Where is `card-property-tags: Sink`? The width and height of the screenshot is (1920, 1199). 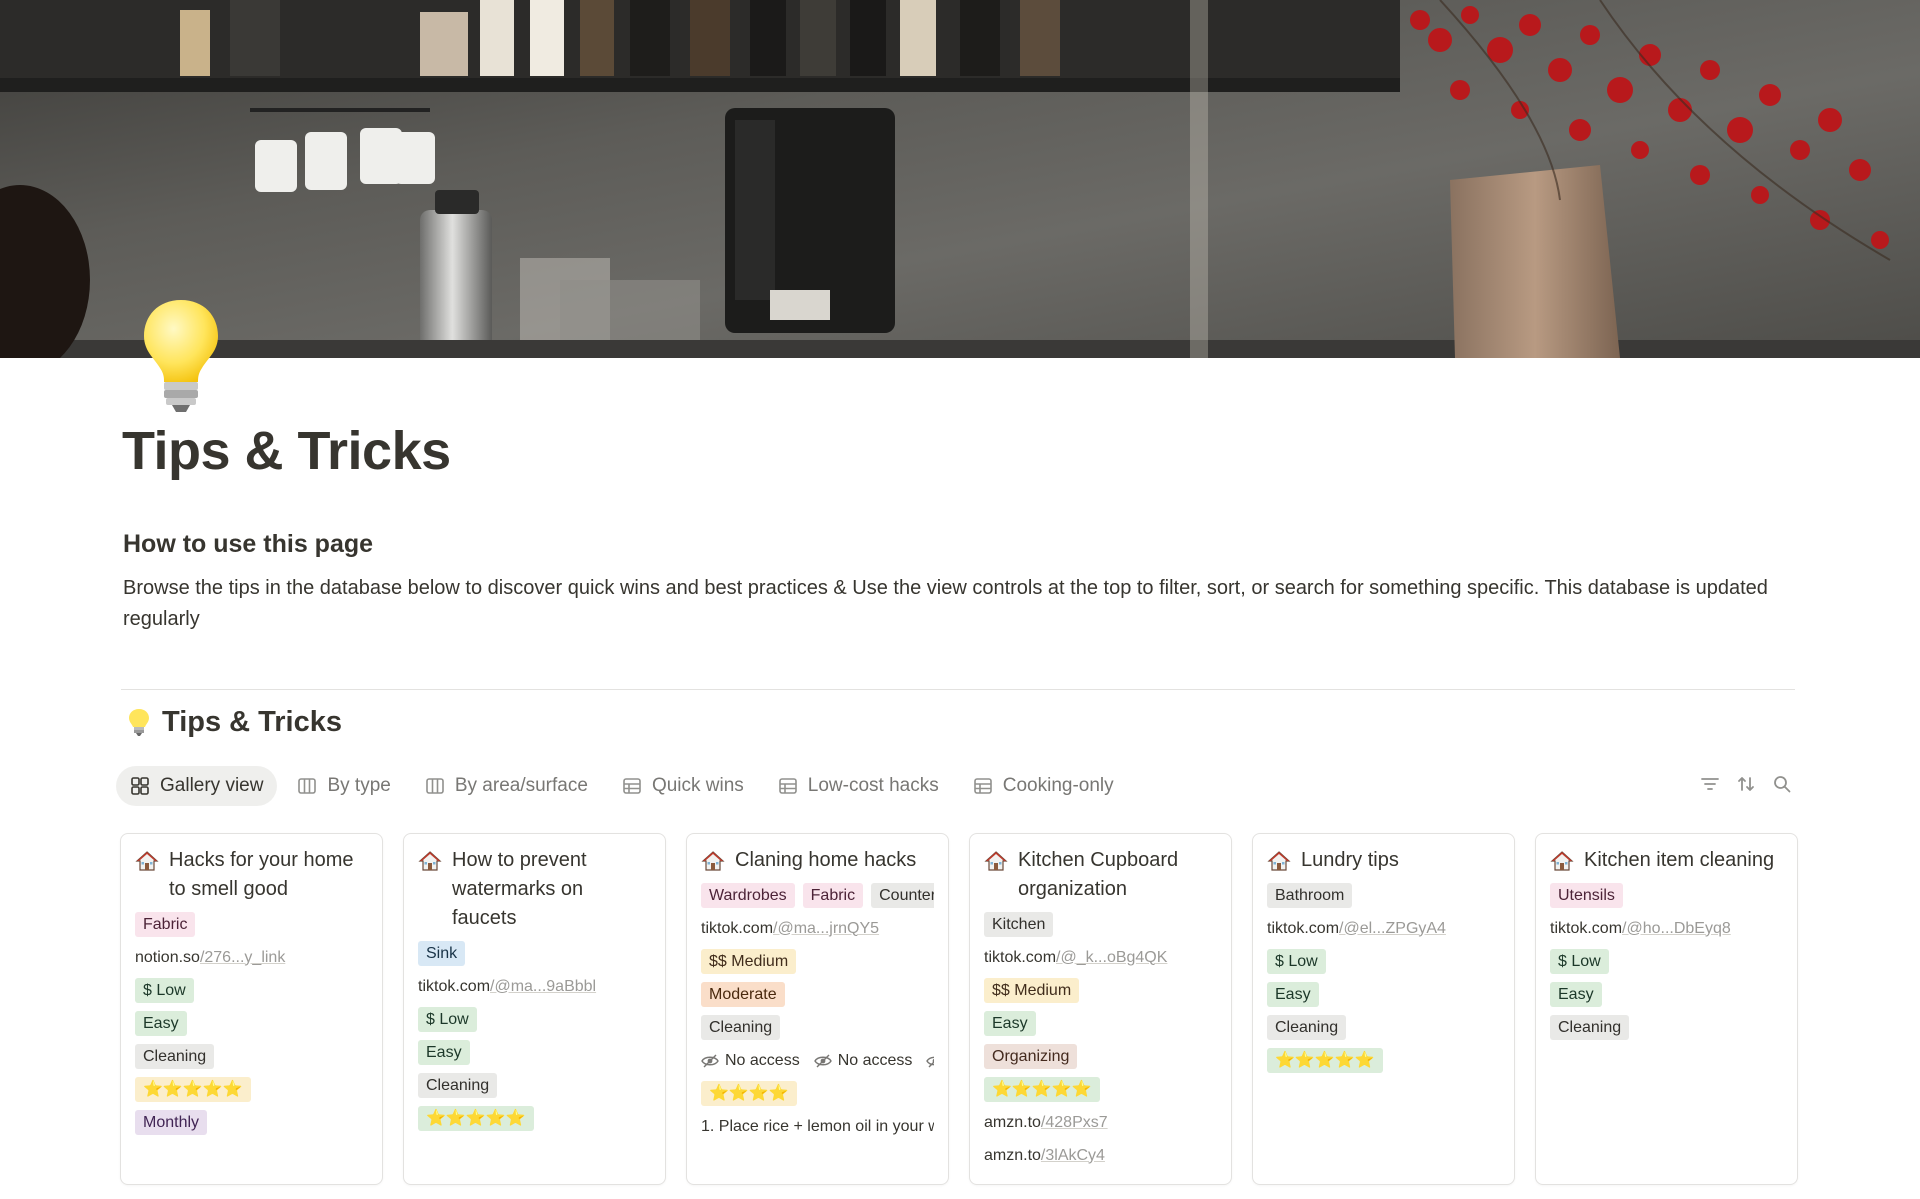 card-property-tags: Sink is located at coordinates (534, 953).